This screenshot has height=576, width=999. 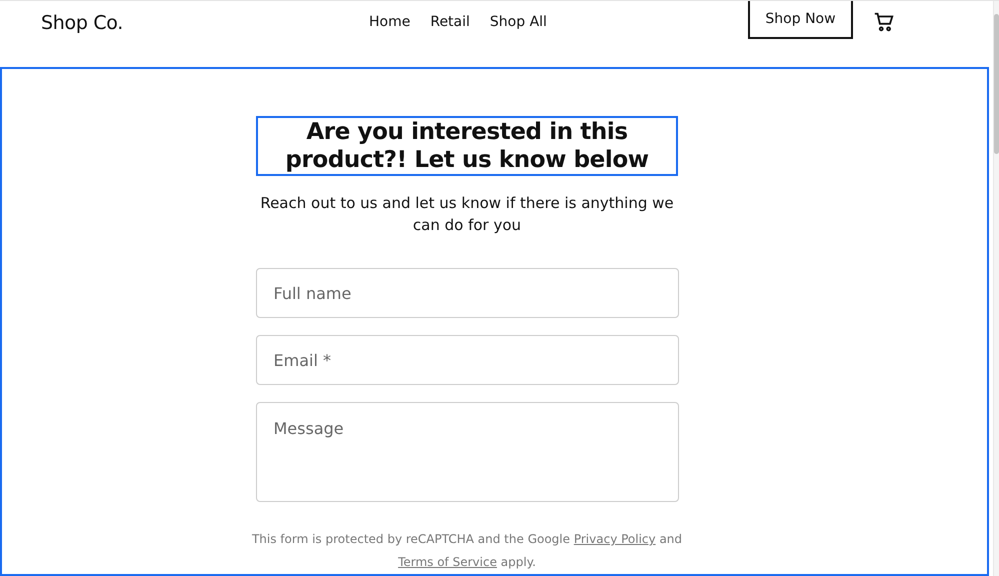 What do you see at coordinates (186, 23) in the screenshot?
I see `logo: Shop Co.` at bounding box center [186, 23].